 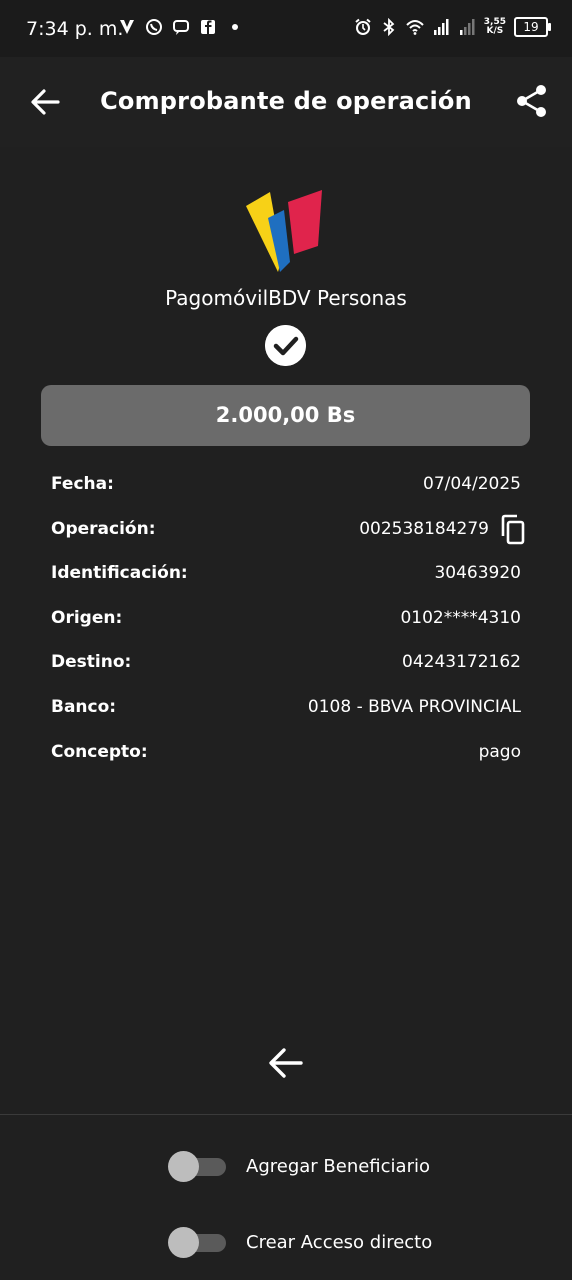 What do you see at coordinates (208, 27) in the screenshot?
I see `facebook-icon` at bounding box center [208, 27].